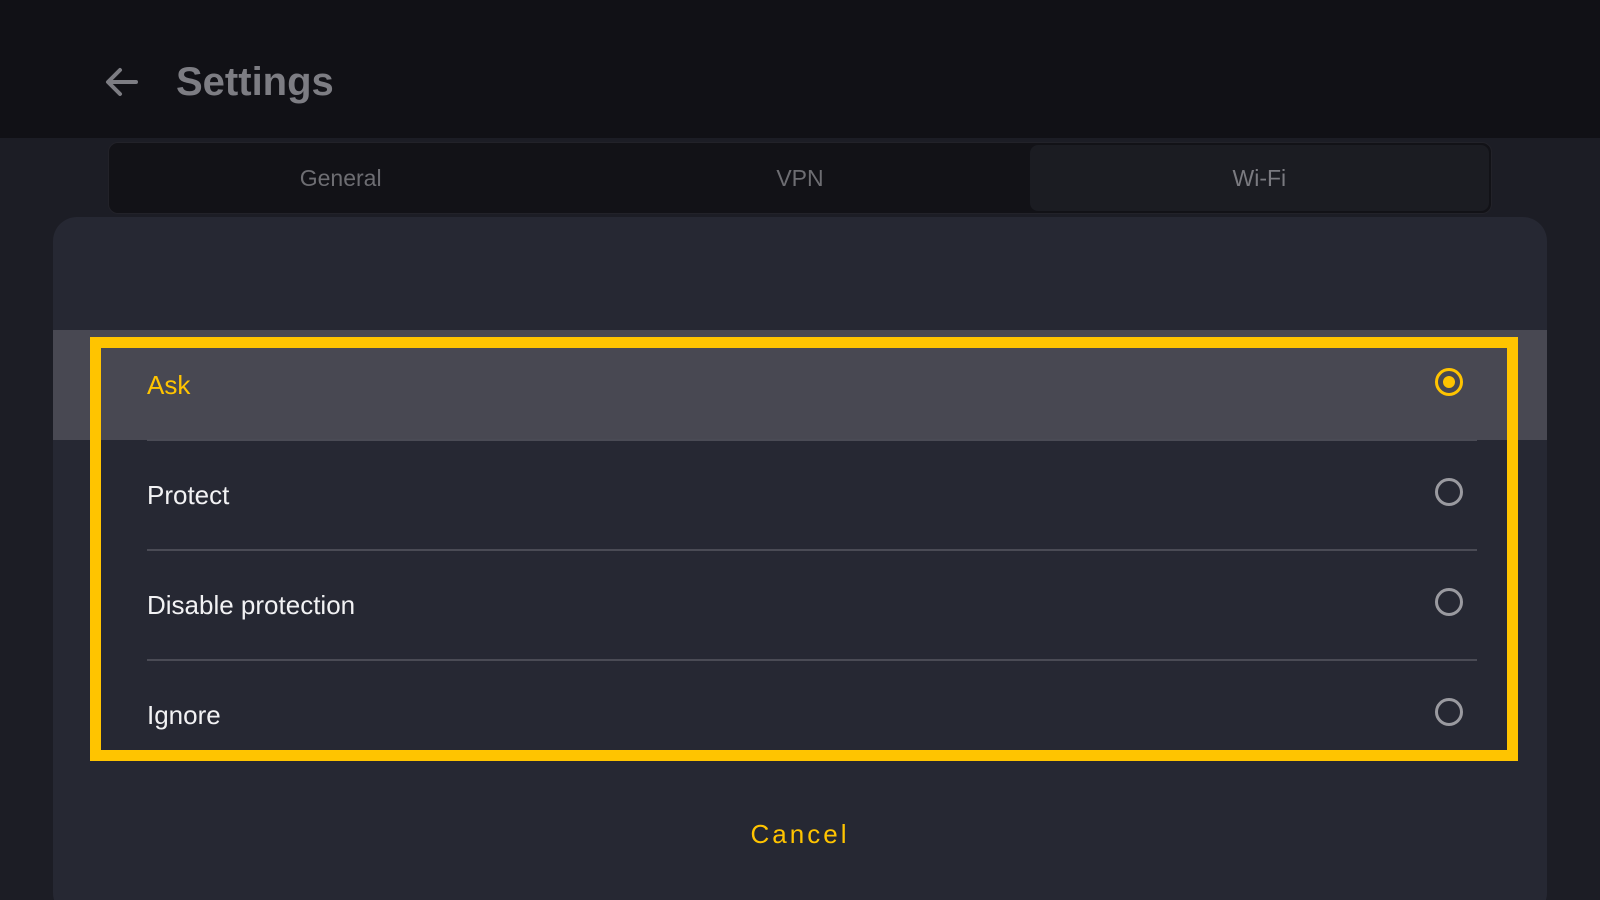 The image size is (1600, 900). What do you see at coordinates (184, 714) in the screenshot?
I see `option-label: Ignore` at bounding box center [184, 714].